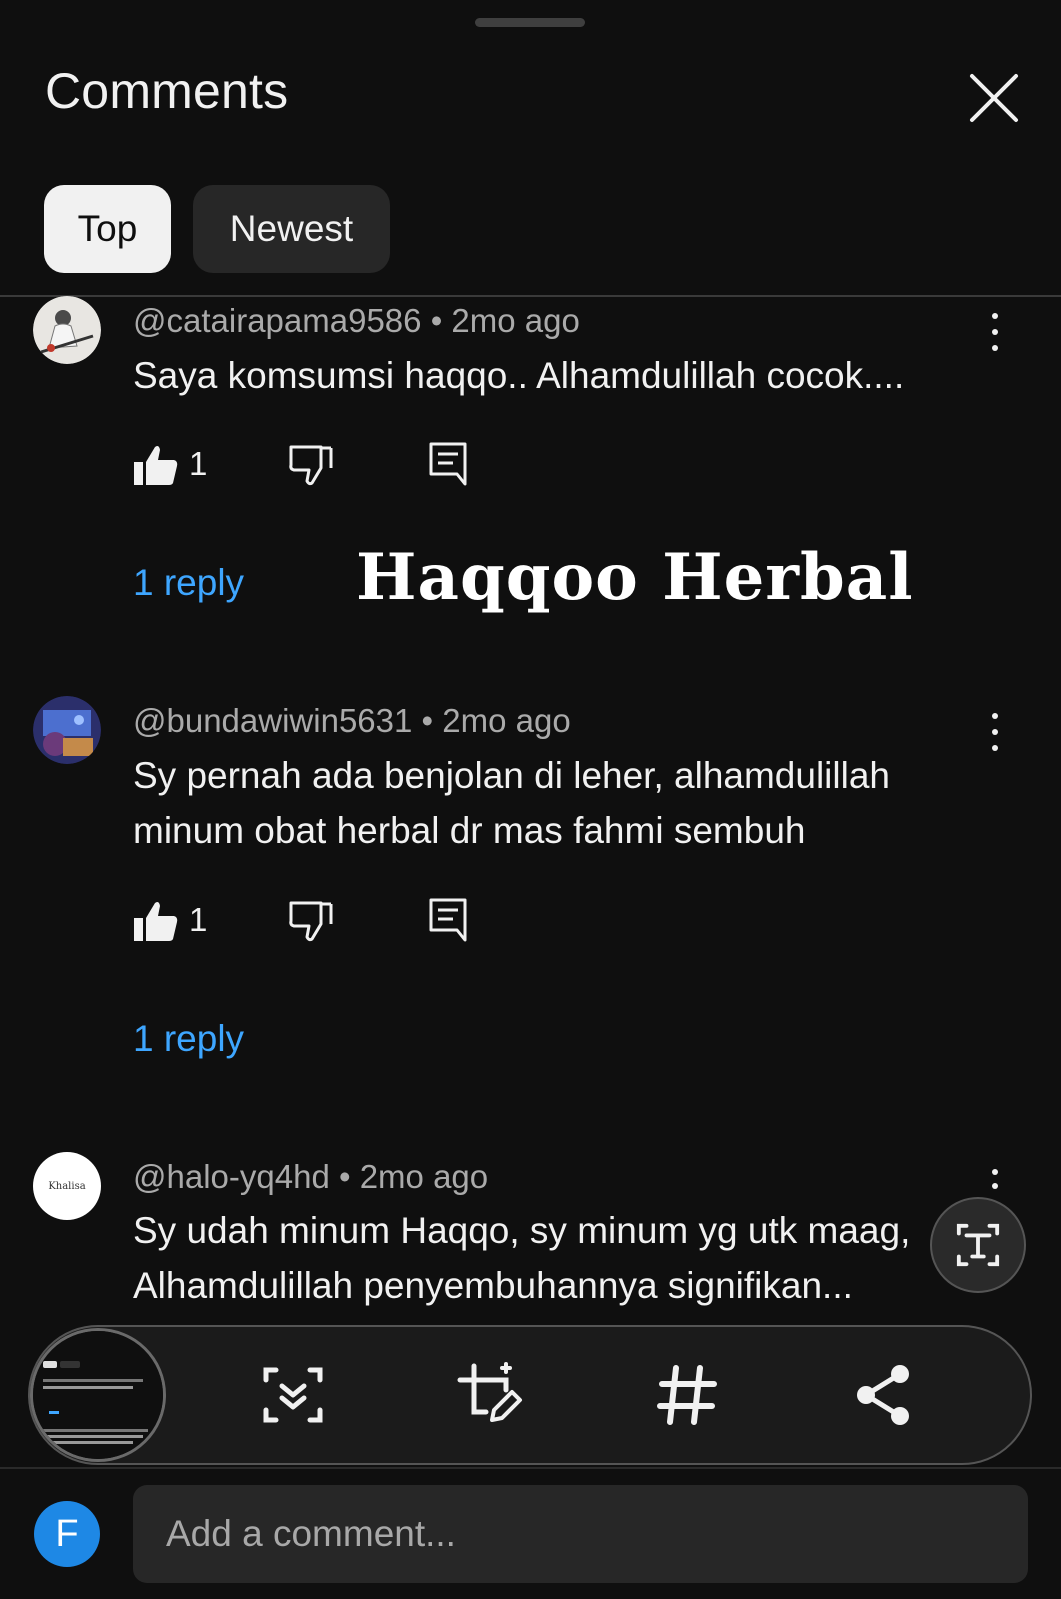  I want to click on scan-icon, so click(293, 1395).